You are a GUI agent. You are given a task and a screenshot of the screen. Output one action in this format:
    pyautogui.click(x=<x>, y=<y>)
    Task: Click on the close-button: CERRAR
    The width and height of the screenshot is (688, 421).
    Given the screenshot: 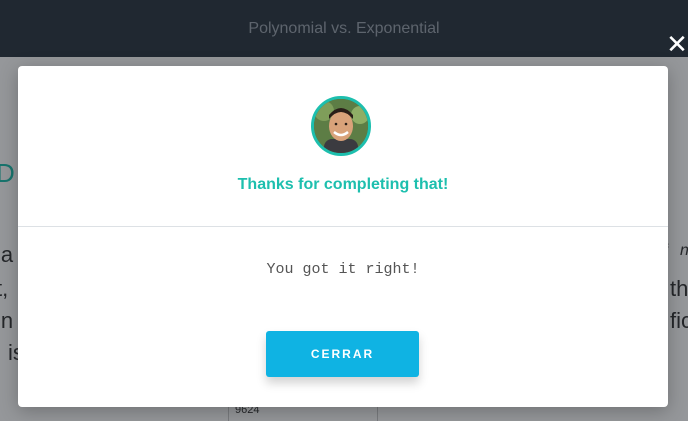 What is the action you would take?
    pyautogui.click(x=342, y=354)
    